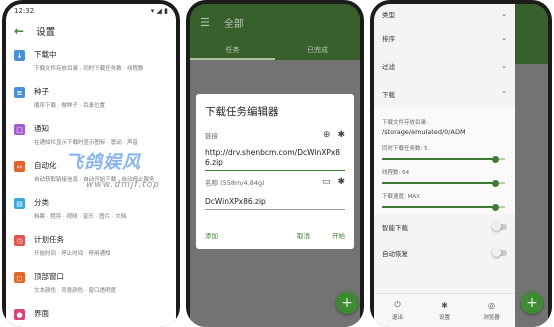 Image resolution: width=554 pixels, height=327 pixels. Describe the element at coordinates (275, 32) in the screenshot. I see `app-bar: ☰ 全部 任务 已完成` at that location.